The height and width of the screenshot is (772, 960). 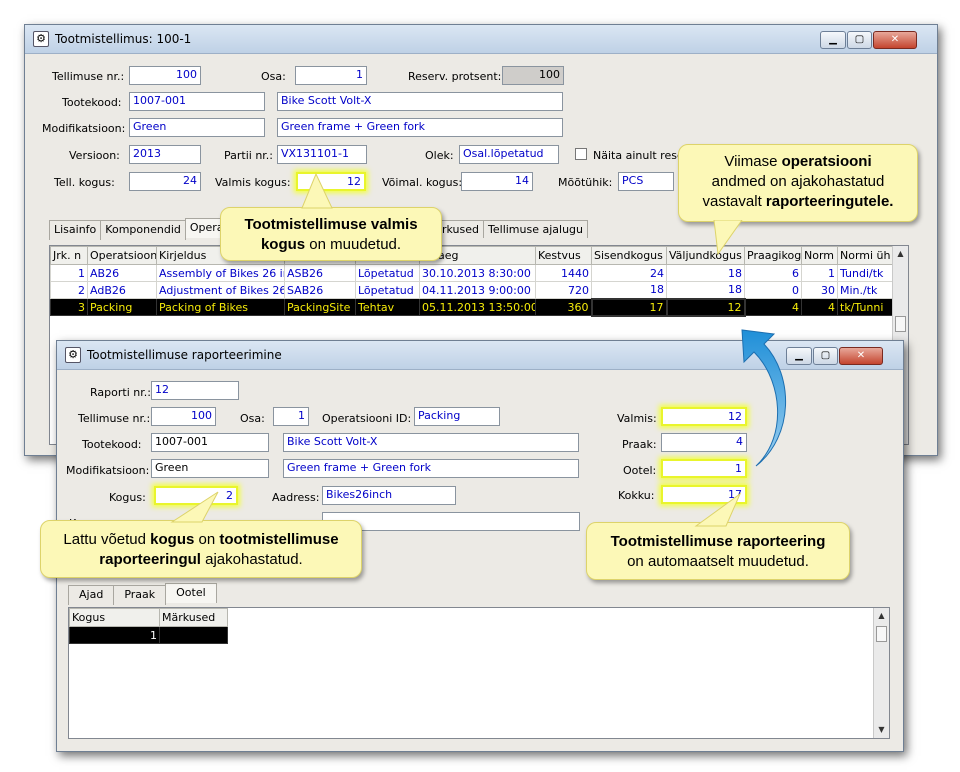 I want to click on tab-tellimuse-ajalugu: Tellimuse ajalugu, so click(x=536, y=229).